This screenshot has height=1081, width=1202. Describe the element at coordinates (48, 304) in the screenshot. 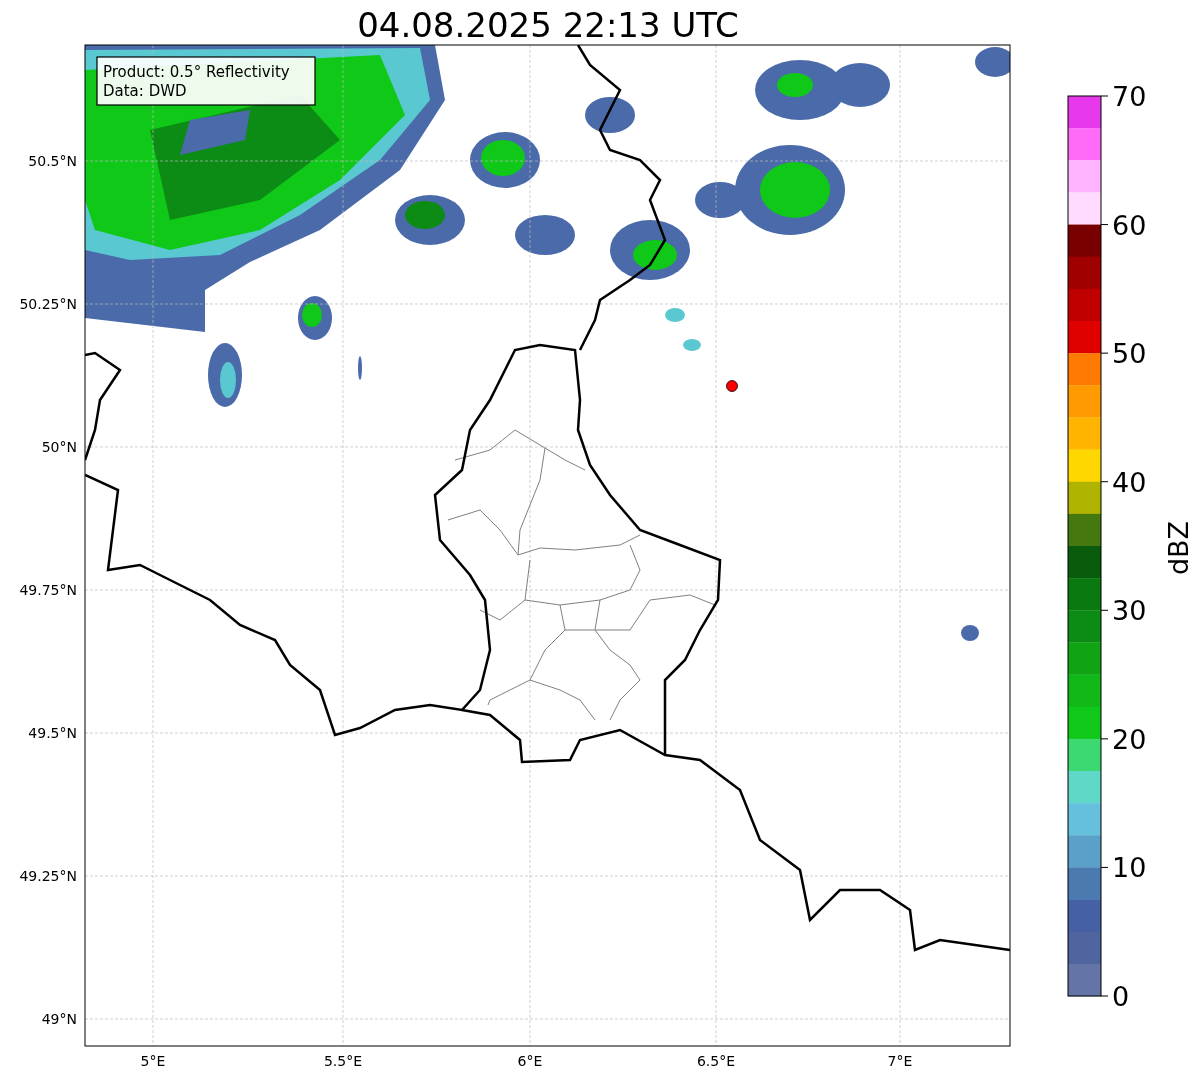

I see `latitude-label: 50.25°N` at that location.